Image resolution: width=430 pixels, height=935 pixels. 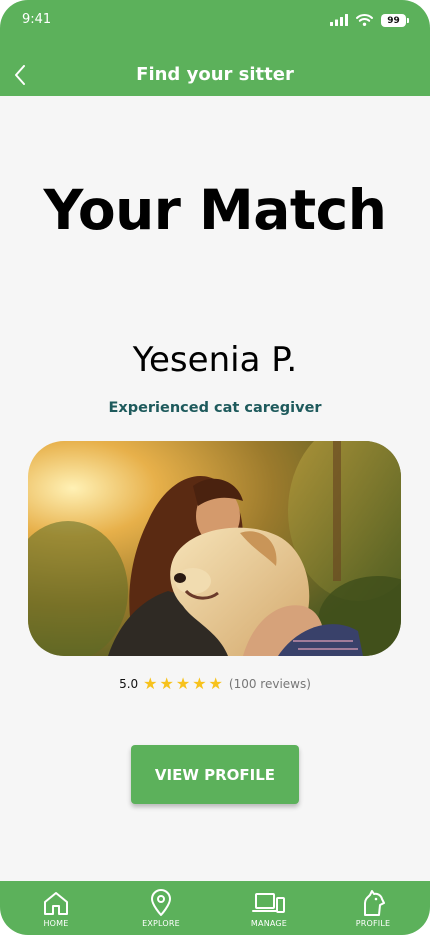 I want to click on nav-item-explore: EXPLORE, so click(x=161, y=908).